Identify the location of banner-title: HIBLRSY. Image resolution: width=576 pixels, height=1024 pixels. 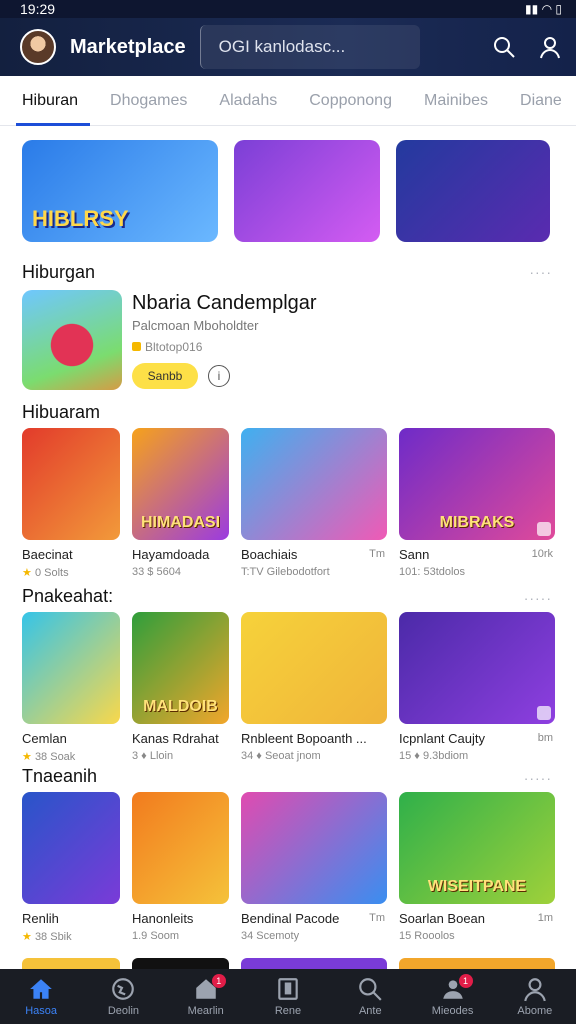
(80, 218).